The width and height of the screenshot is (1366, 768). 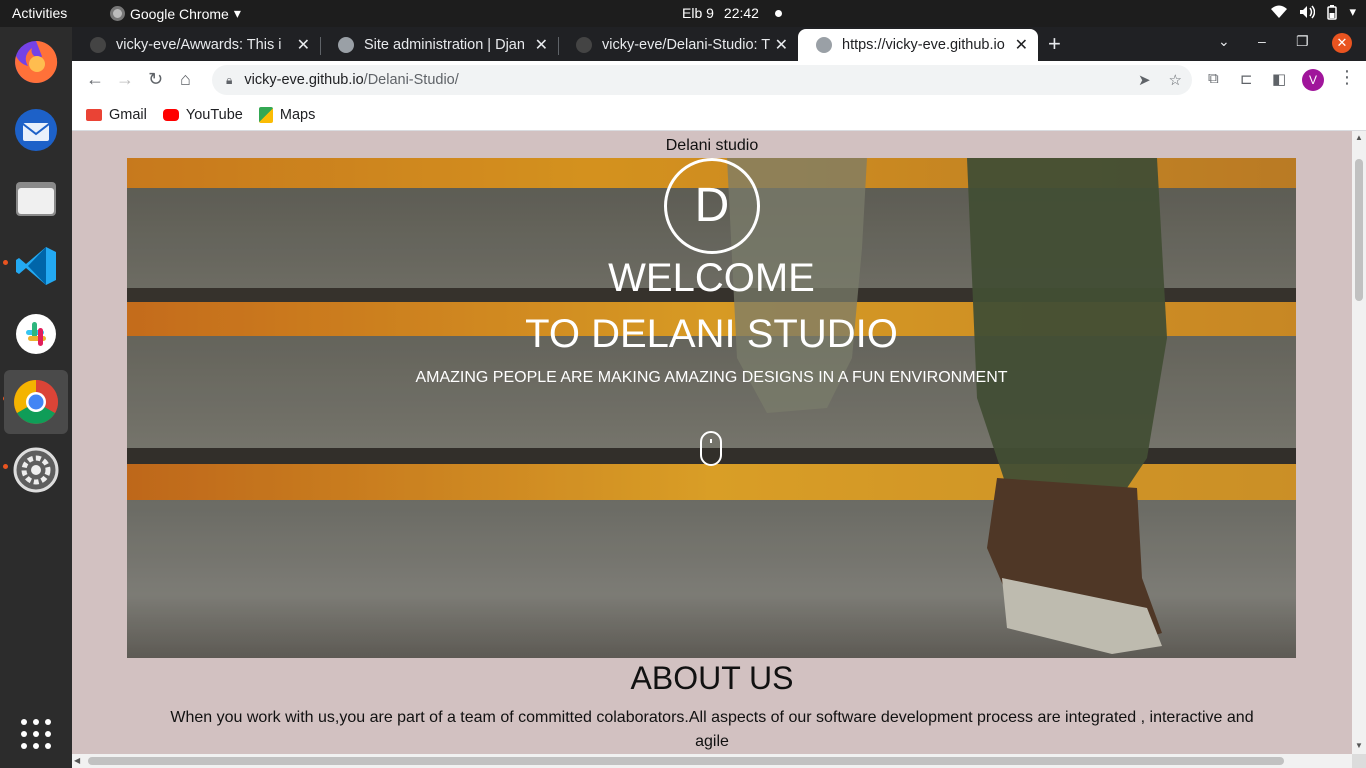 What do you see at coordinates (128, 114) in the screenshot?
I see `bookmark-label: Gmail` at bounding box center [128, 114].